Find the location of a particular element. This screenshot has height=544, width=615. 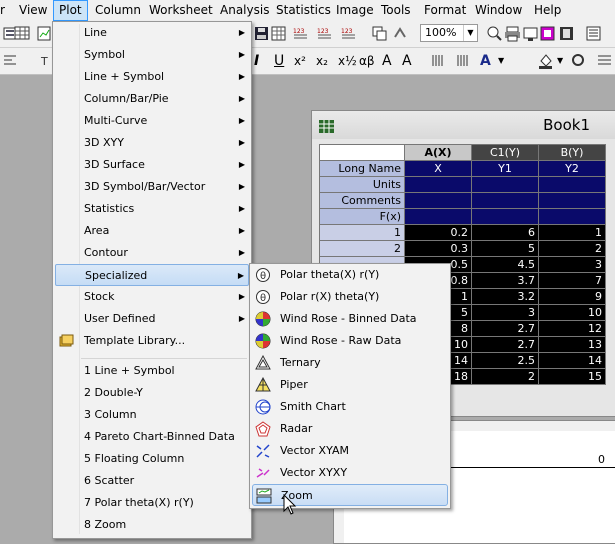

menu-item-column-bar-pie: Column/Bar/Pie ▶ is located at coordinates (152, 99).